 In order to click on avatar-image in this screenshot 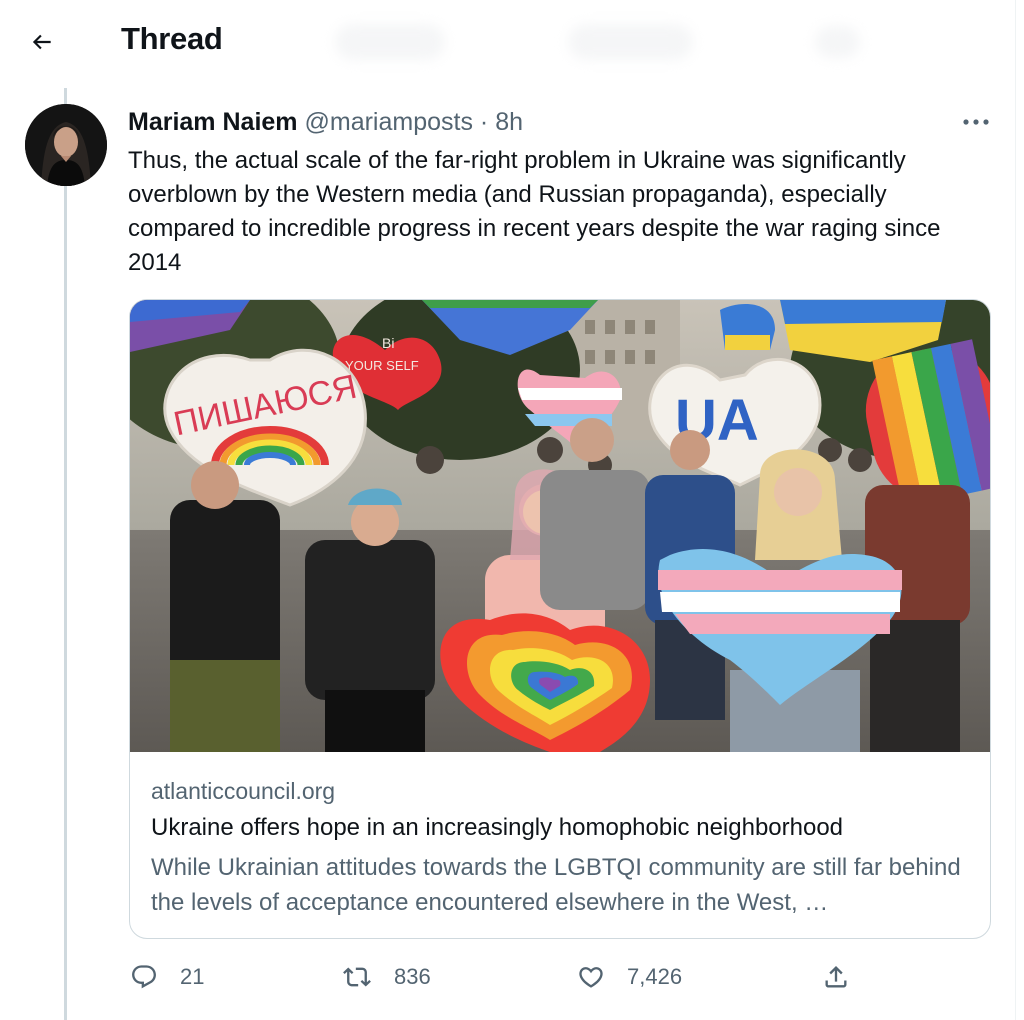, I will do `click(66, 145)`.